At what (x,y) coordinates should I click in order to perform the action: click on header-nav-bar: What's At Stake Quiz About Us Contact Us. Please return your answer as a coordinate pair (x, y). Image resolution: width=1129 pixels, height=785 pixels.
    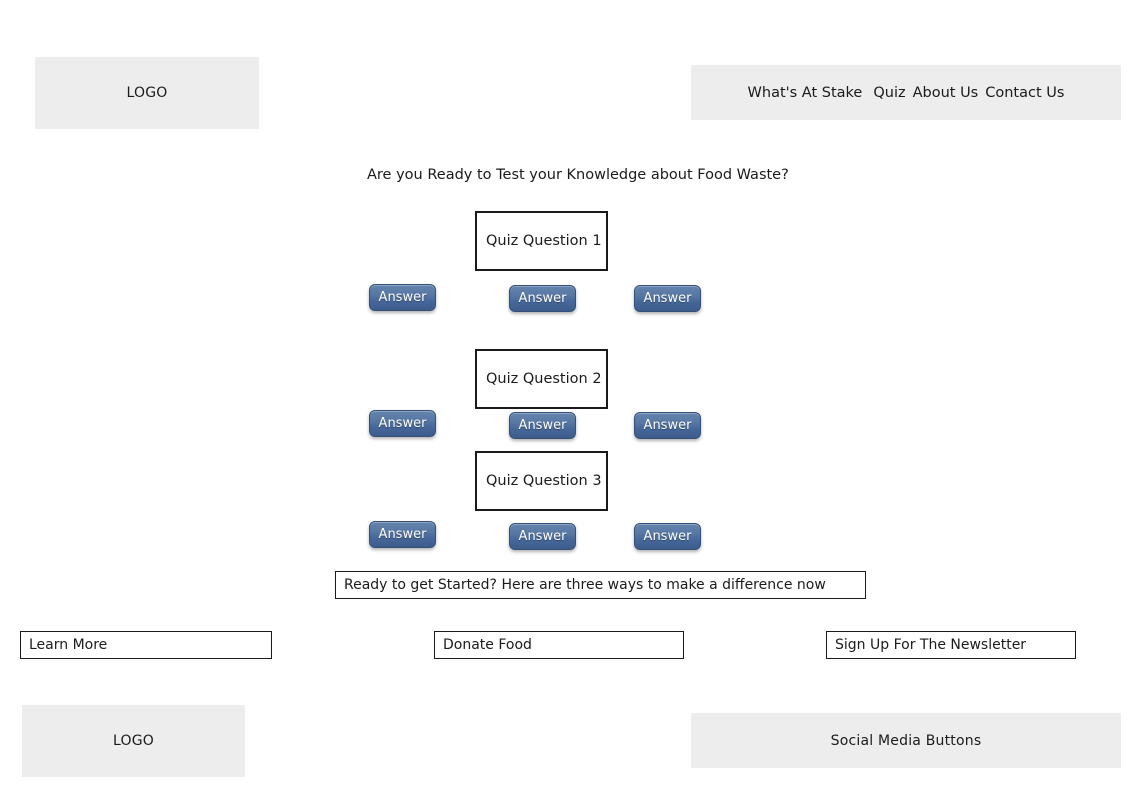
    Looking at the image, I should click on (906, 92).